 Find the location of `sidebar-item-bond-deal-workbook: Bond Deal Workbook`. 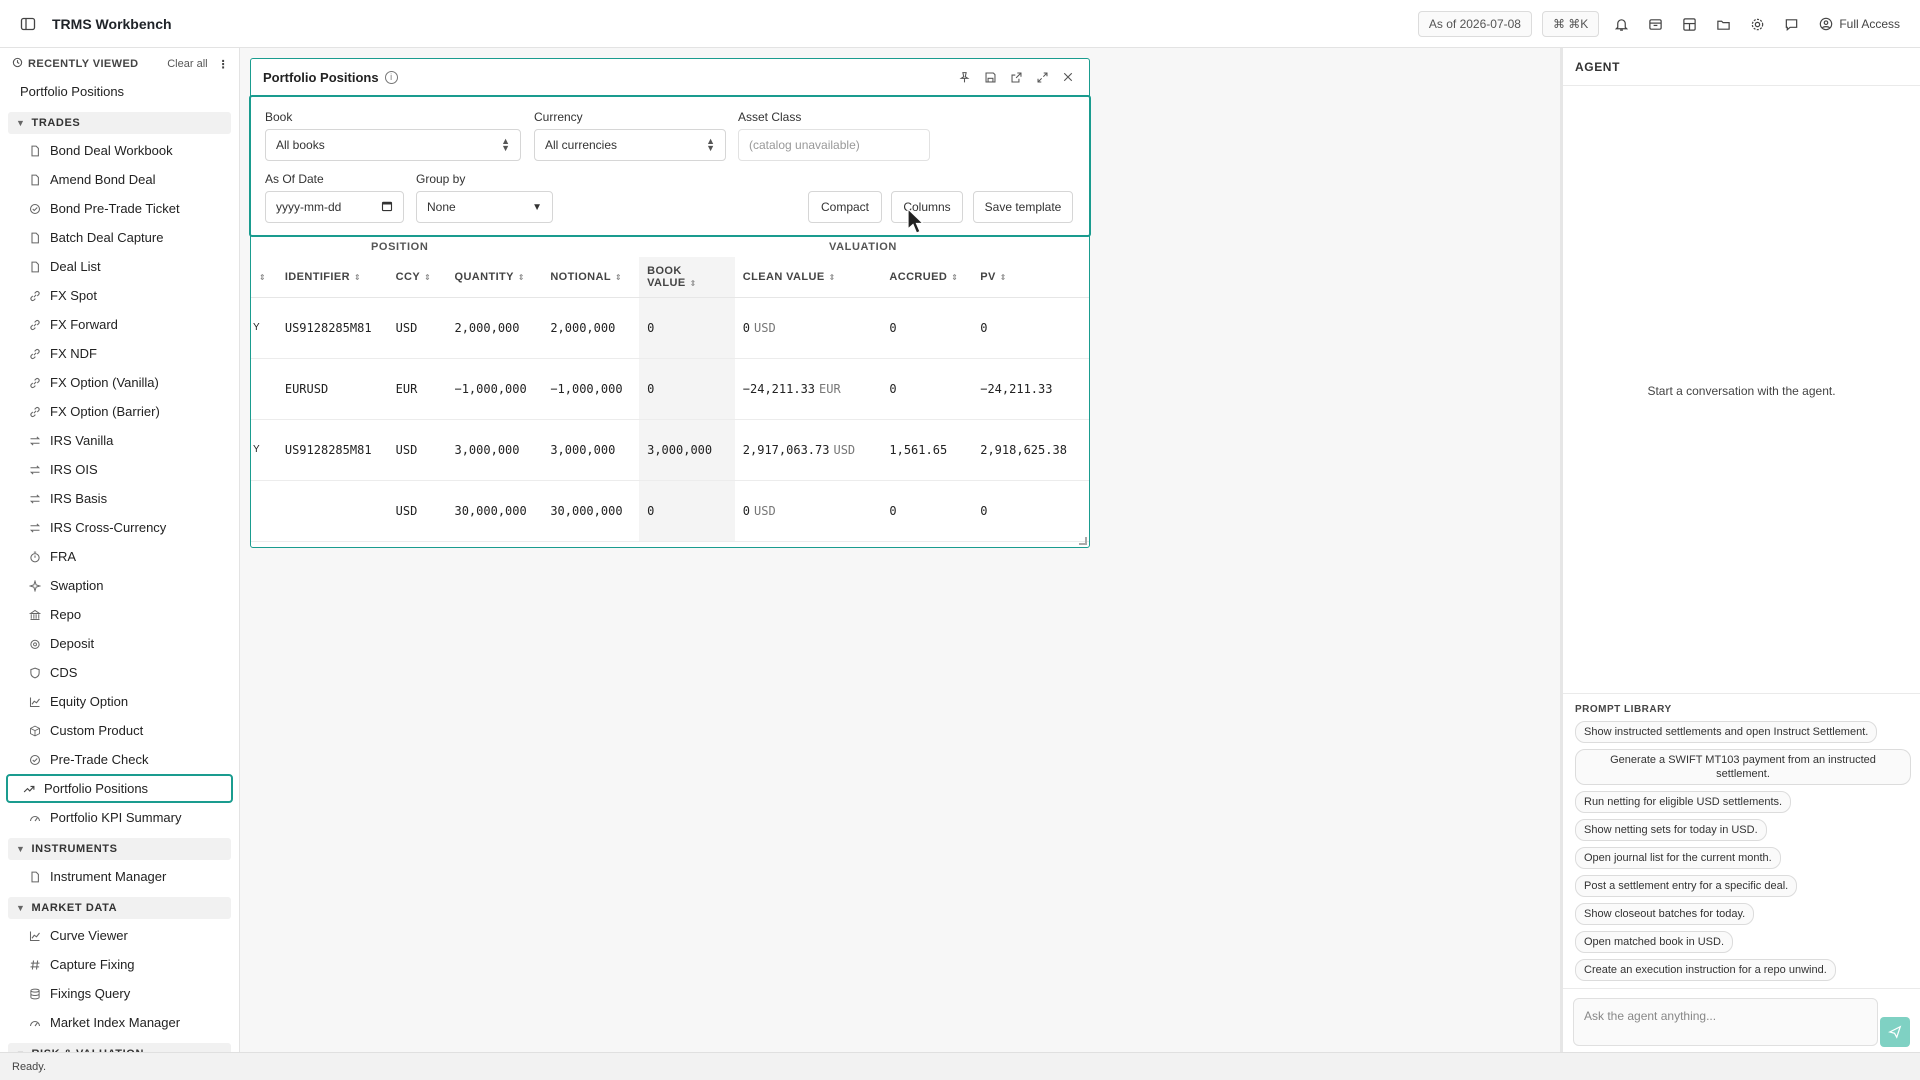

sidebar-item-bond-deal-workbook: Bond Deal Workbook is located at coordinates (119, 150).